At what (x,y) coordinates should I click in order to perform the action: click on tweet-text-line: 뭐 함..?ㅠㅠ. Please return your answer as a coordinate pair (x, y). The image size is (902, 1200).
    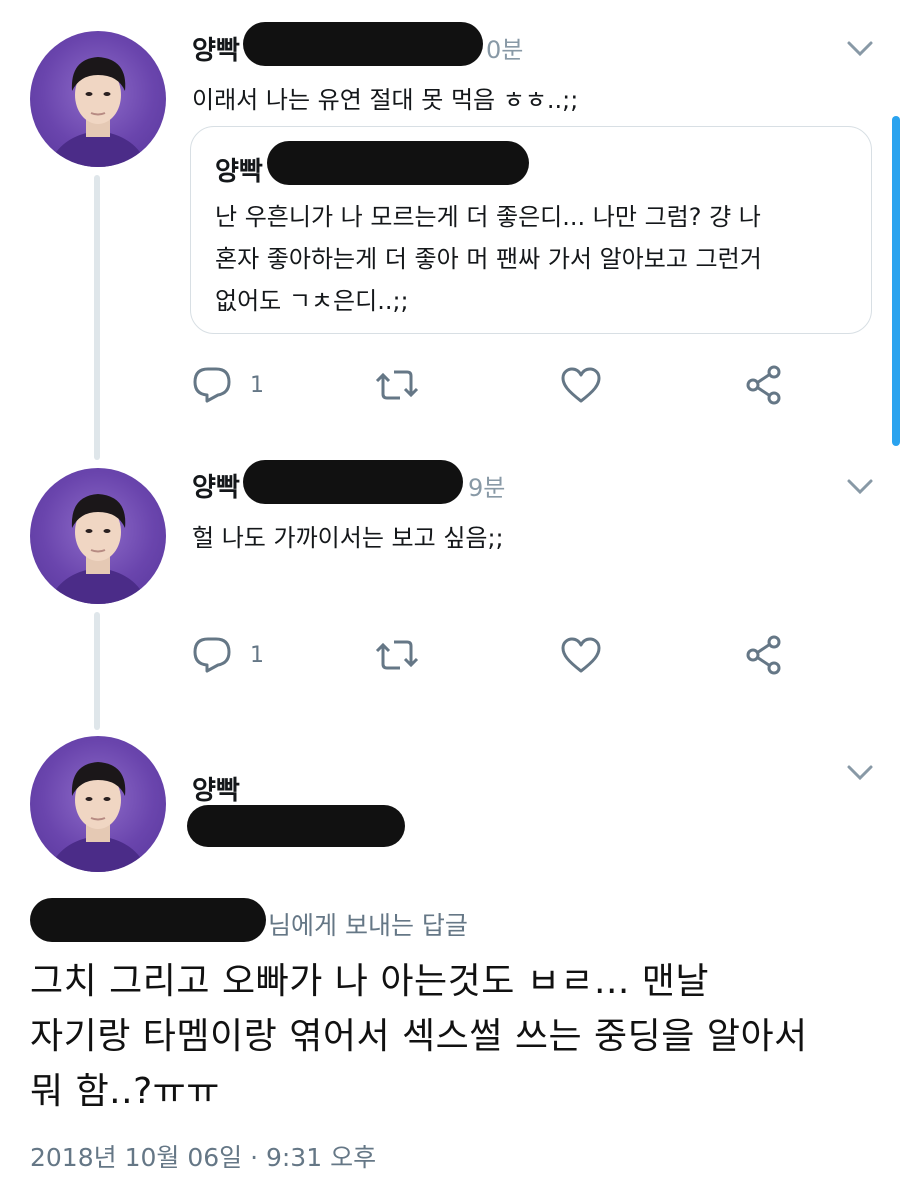
    Looking at the image, I should click on (125, 1091).